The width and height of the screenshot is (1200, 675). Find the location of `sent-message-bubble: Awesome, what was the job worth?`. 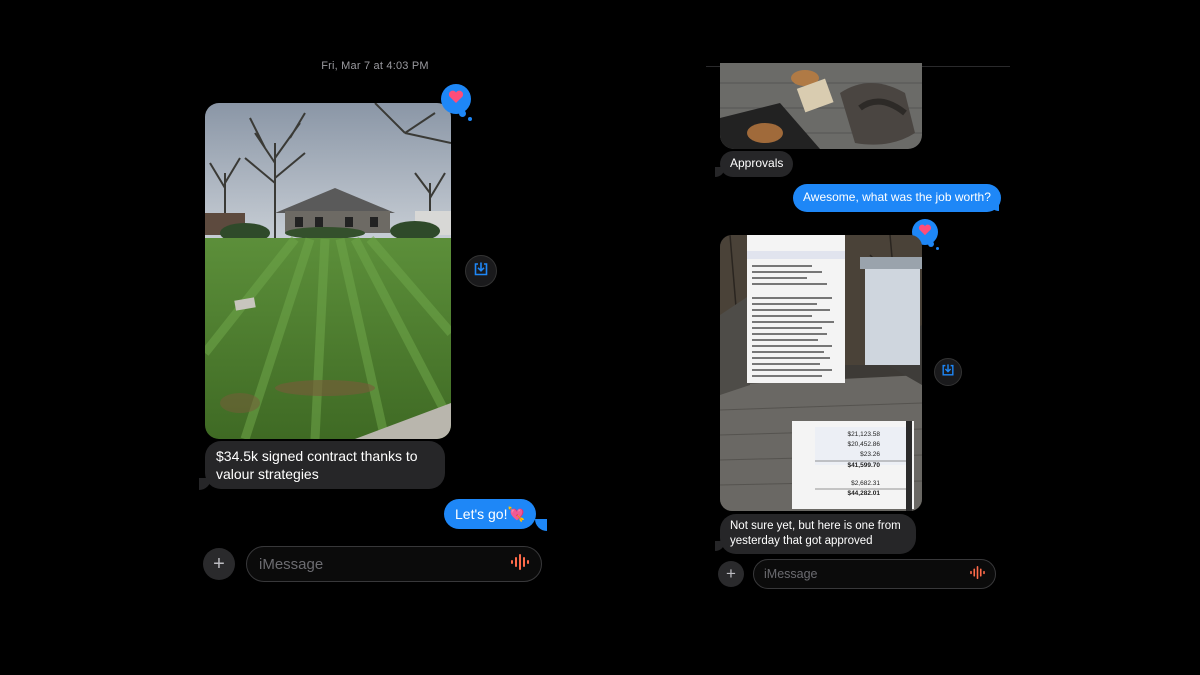

sent-message-bubble: Awesome, what was the job worth? is located at coordinates (897, 198).